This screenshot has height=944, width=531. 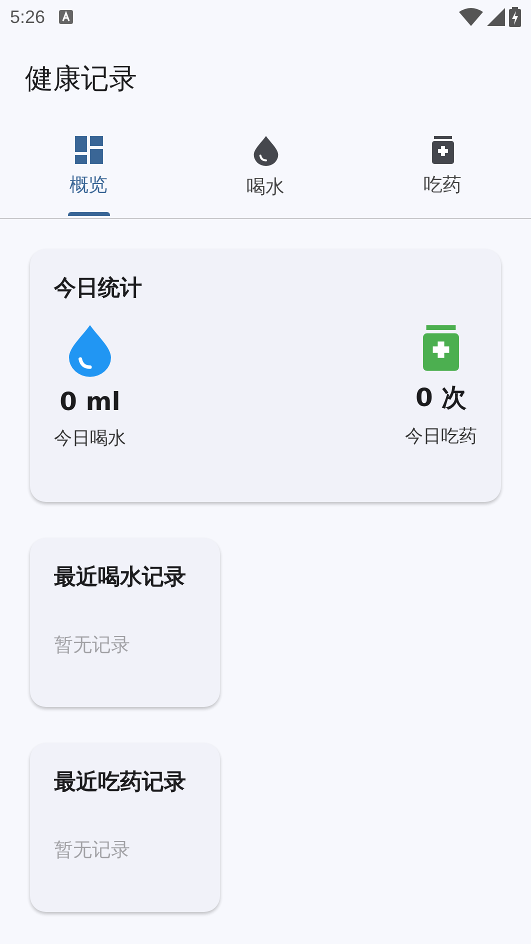 What do you see at coordinates (265, 171) in the screenshot?
I see `tab: 喝水` at bounding box center [265, 171].